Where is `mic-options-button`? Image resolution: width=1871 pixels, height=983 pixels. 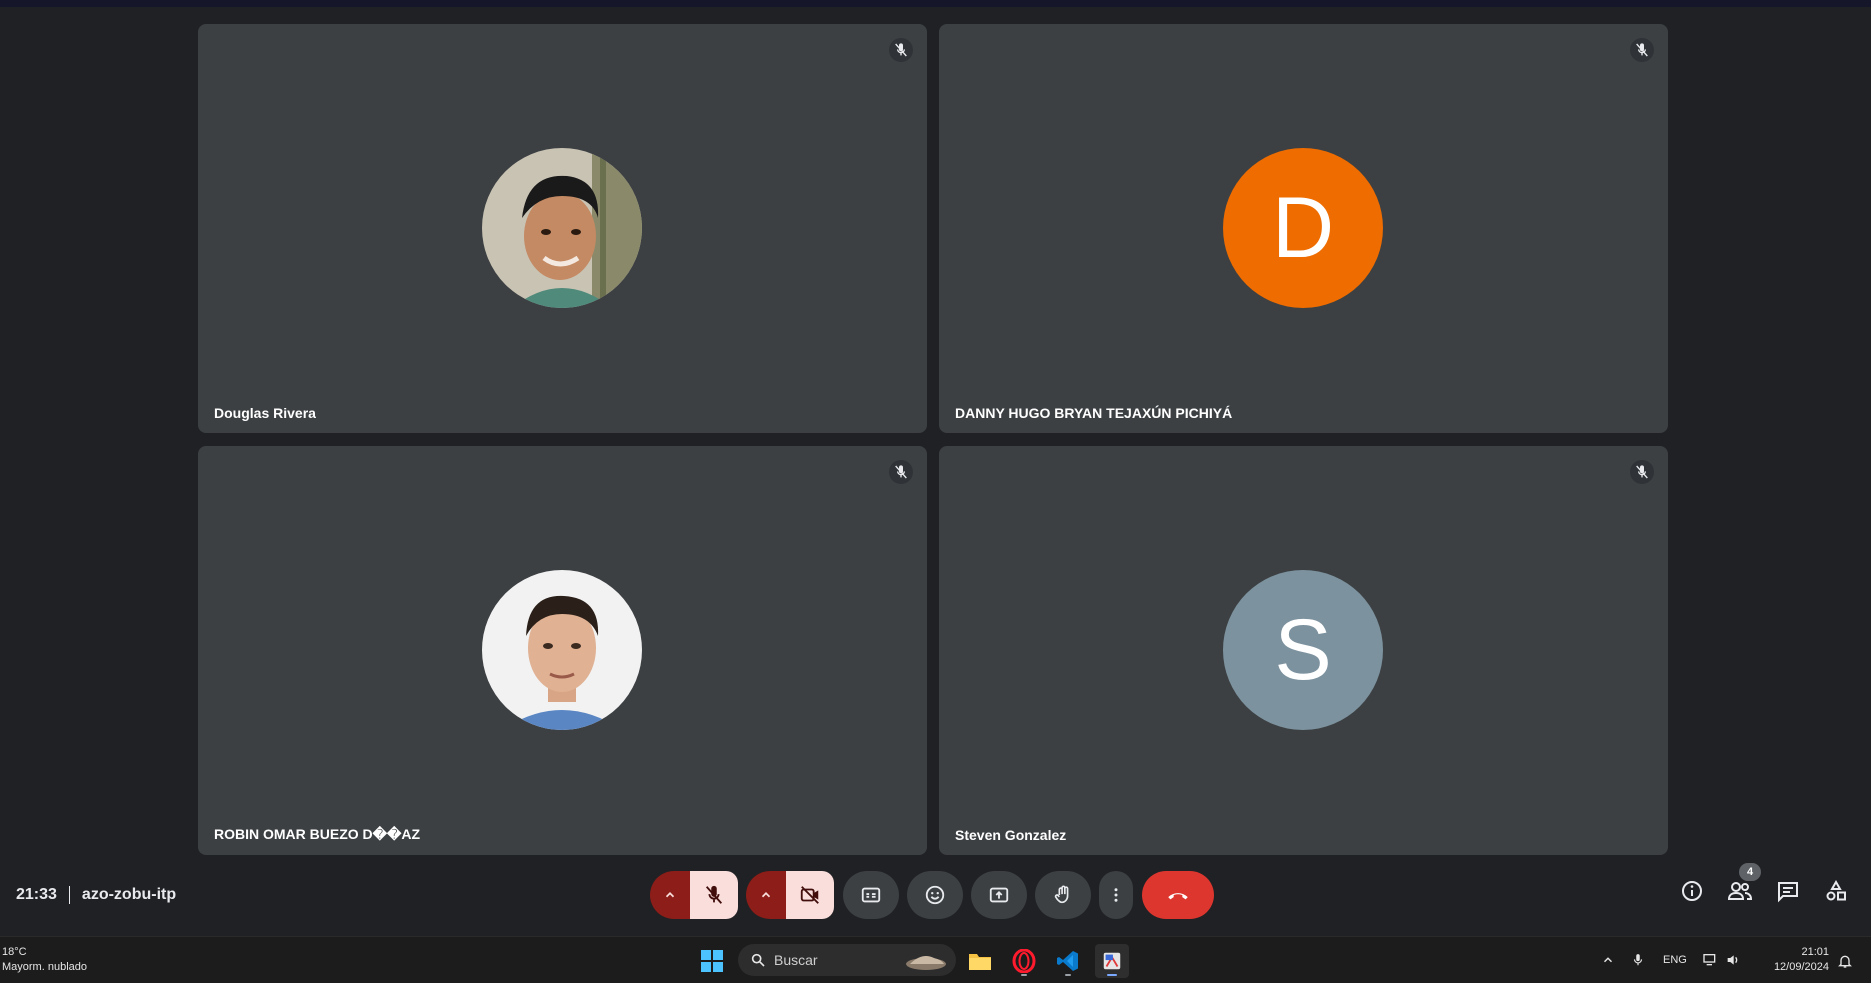 mic-options-button is located at coordinates (670, 895).